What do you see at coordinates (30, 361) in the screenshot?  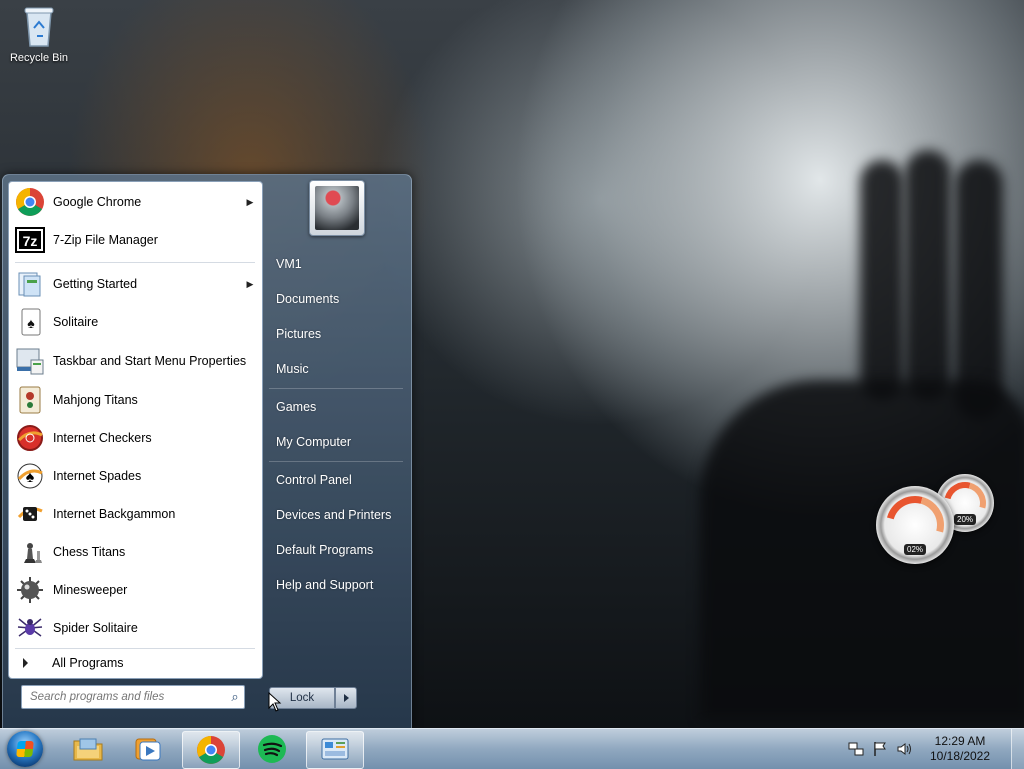 I see `taskbar-properties-icon` at bounding box center [30, 361].